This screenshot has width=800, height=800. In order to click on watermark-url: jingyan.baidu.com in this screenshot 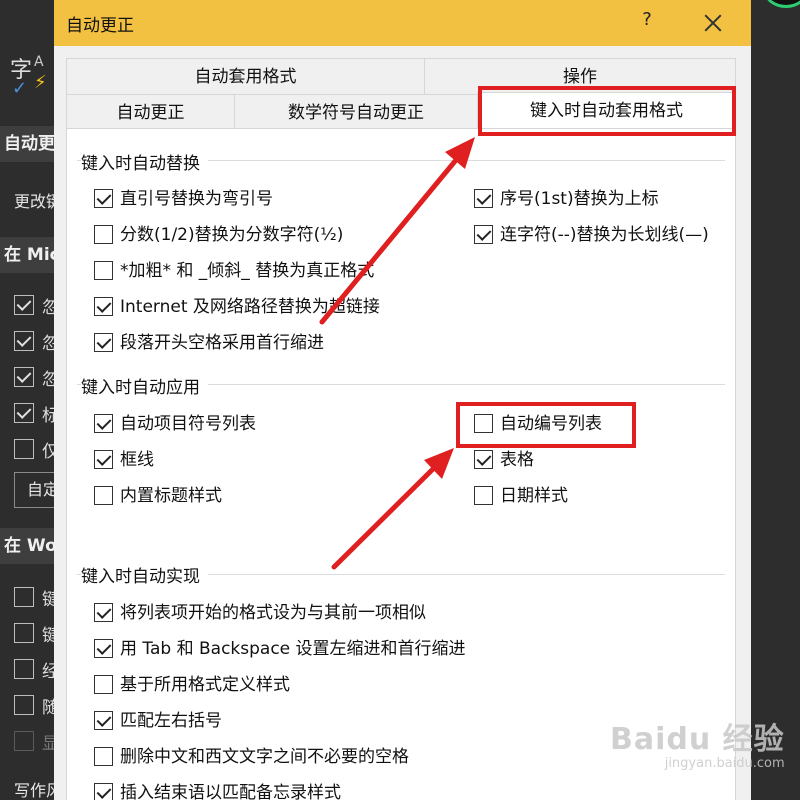, I will do `click(724, 763)`.